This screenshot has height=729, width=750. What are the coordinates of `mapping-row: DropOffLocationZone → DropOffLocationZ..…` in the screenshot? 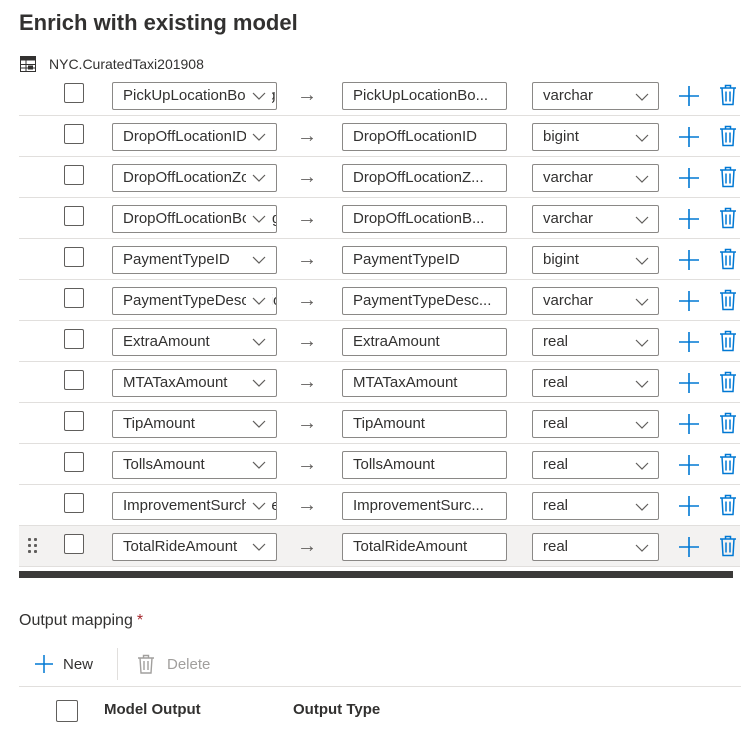 It's located at (379, 177).